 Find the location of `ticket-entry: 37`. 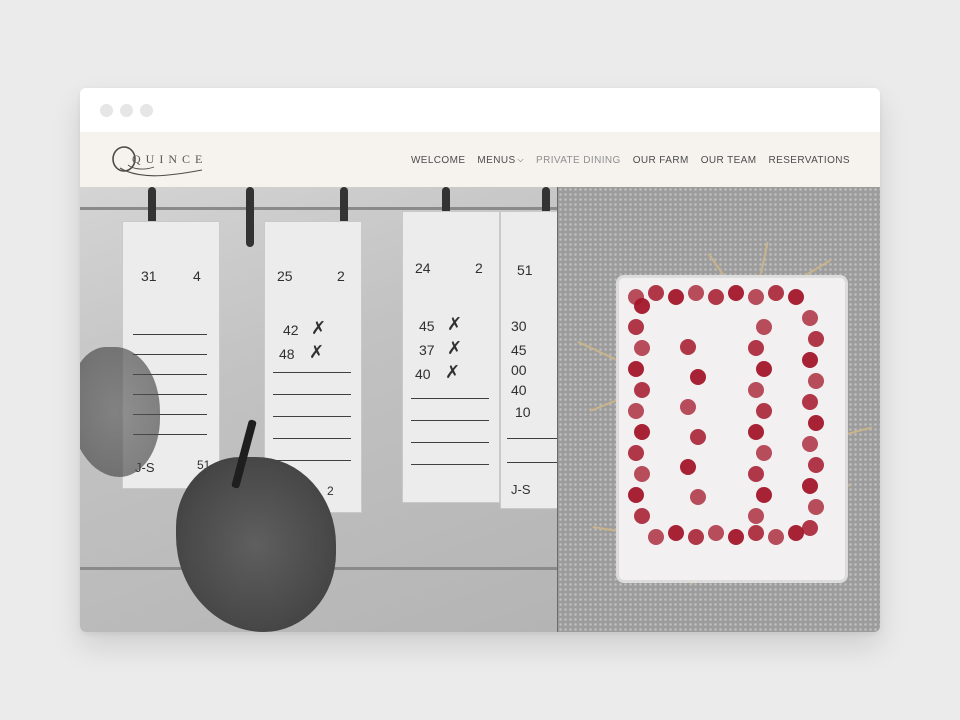

ticket-entry: 37 is located at coordinates (427, 350).